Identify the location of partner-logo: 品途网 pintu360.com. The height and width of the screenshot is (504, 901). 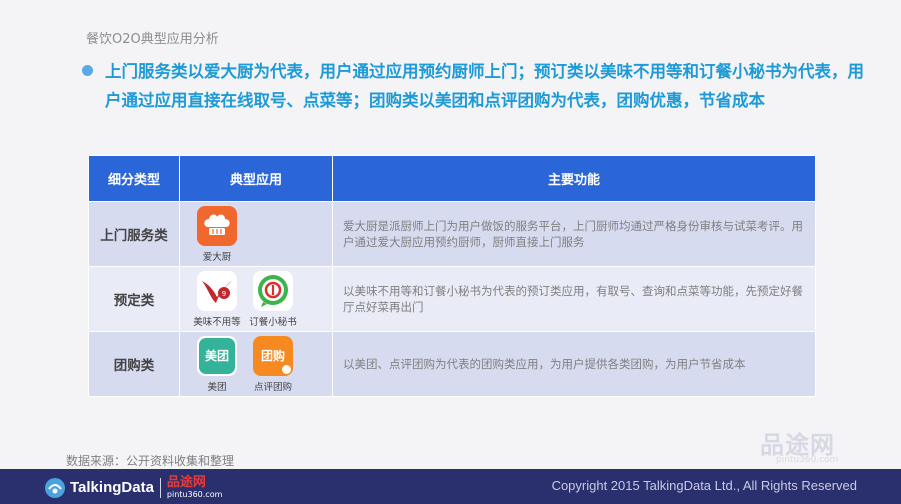
(194, 487).